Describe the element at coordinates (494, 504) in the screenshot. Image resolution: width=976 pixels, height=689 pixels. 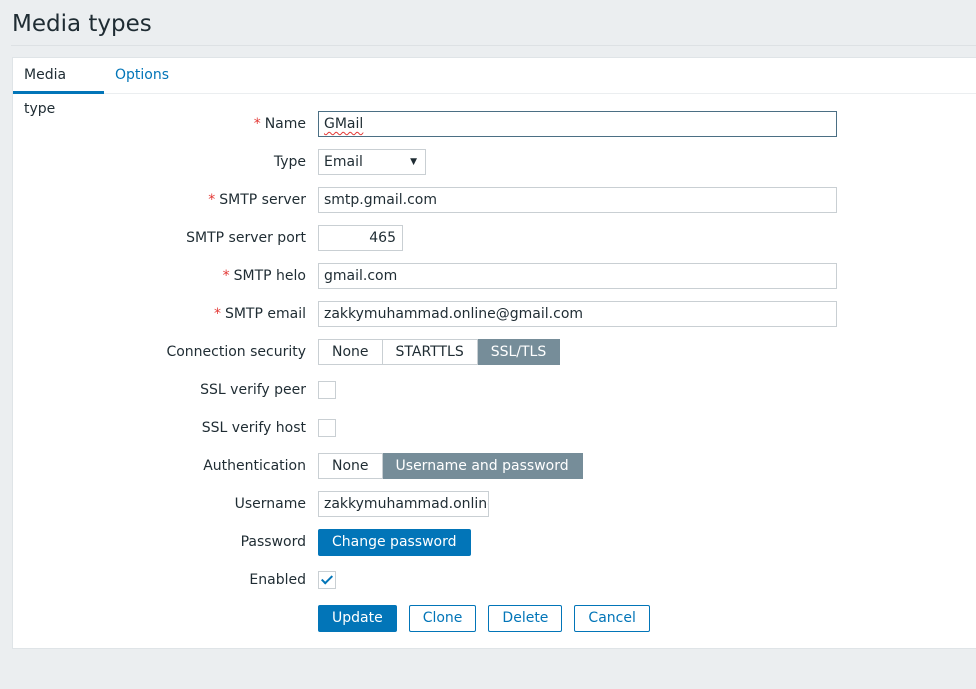
I see `form-row-username: Username zakkymuhammad.online@` at that location.